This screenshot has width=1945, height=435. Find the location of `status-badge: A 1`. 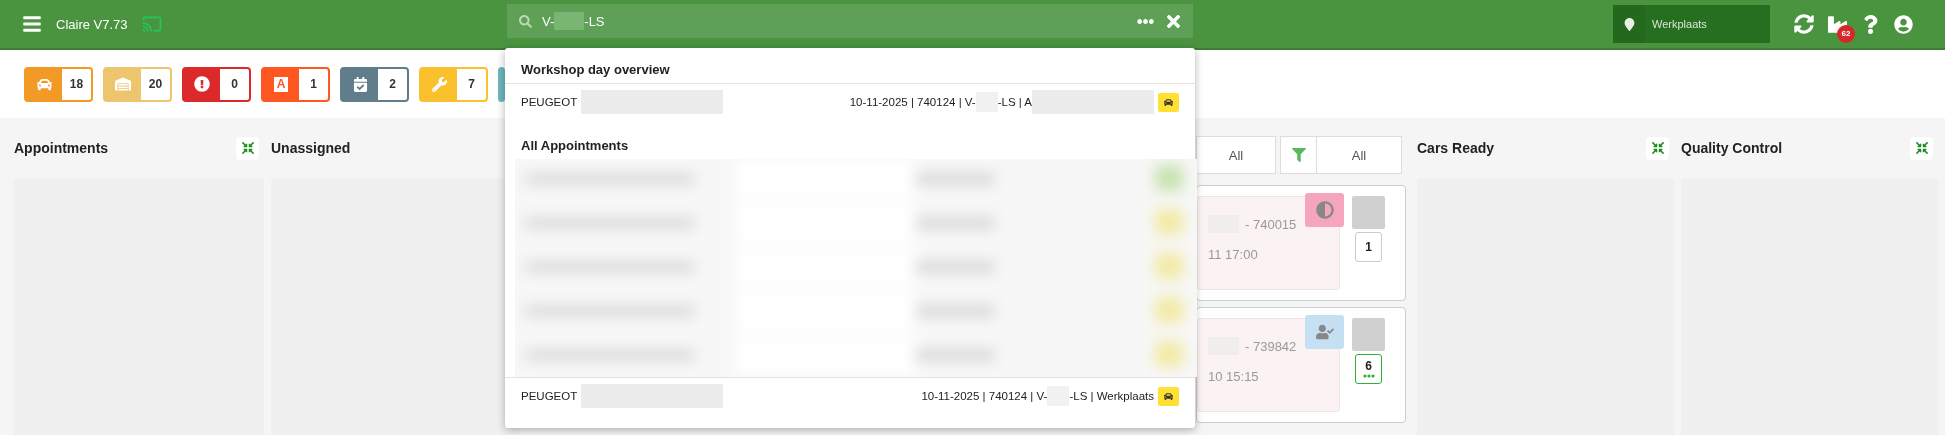

status-badge: A 1 is located at coordinates (295, 84).